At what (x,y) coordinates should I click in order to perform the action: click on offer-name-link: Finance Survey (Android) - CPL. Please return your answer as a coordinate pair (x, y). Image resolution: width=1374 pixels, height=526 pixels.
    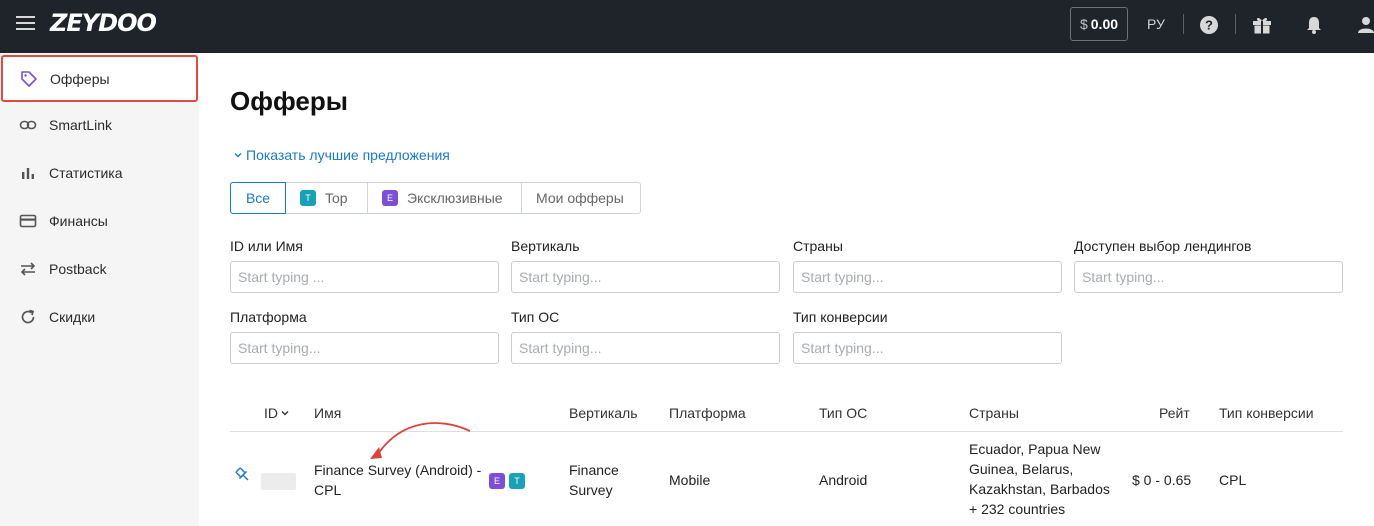
    Looking at the image, I should click on (397, 480).